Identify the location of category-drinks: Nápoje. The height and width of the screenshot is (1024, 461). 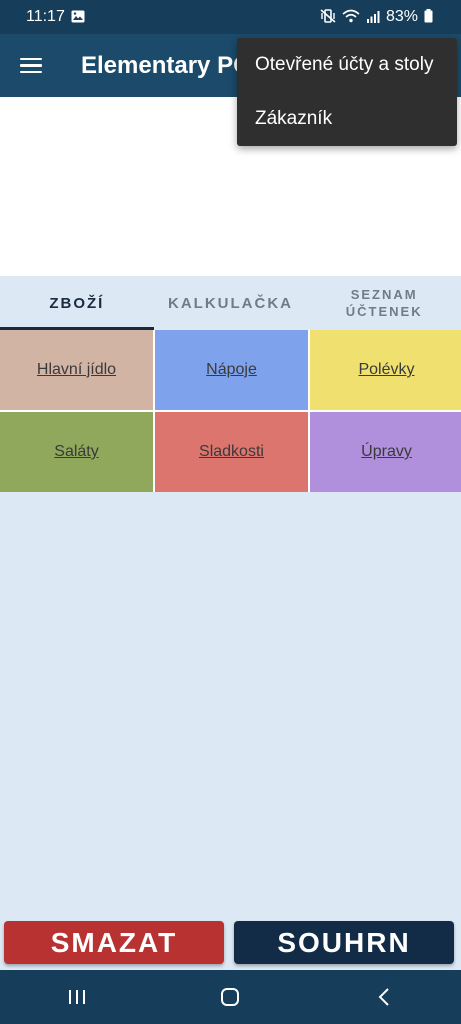
(231, 370).